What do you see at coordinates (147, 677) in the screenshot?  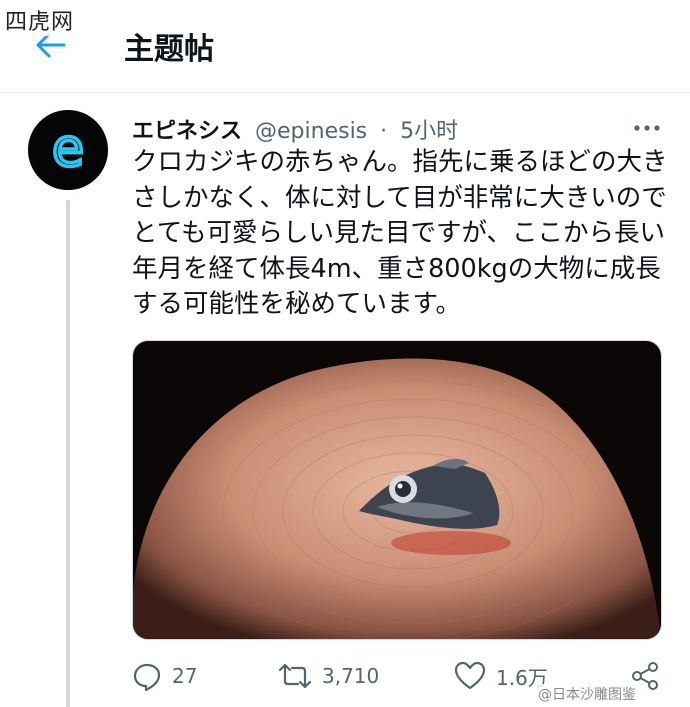 I see `reply-icon` at bounding box center [147, 677].